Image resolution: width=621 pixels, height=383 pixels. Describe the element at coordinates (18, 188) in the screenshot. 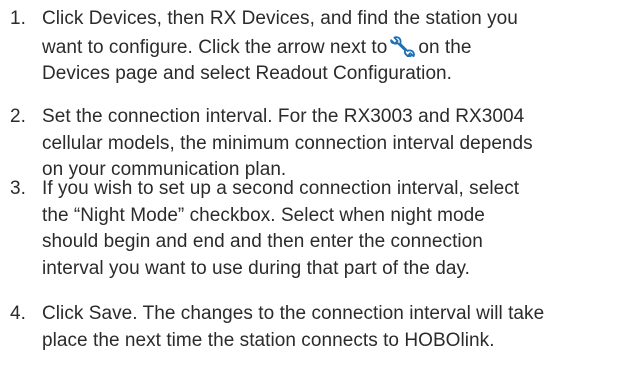

I see `step-number: 3.` at that location.